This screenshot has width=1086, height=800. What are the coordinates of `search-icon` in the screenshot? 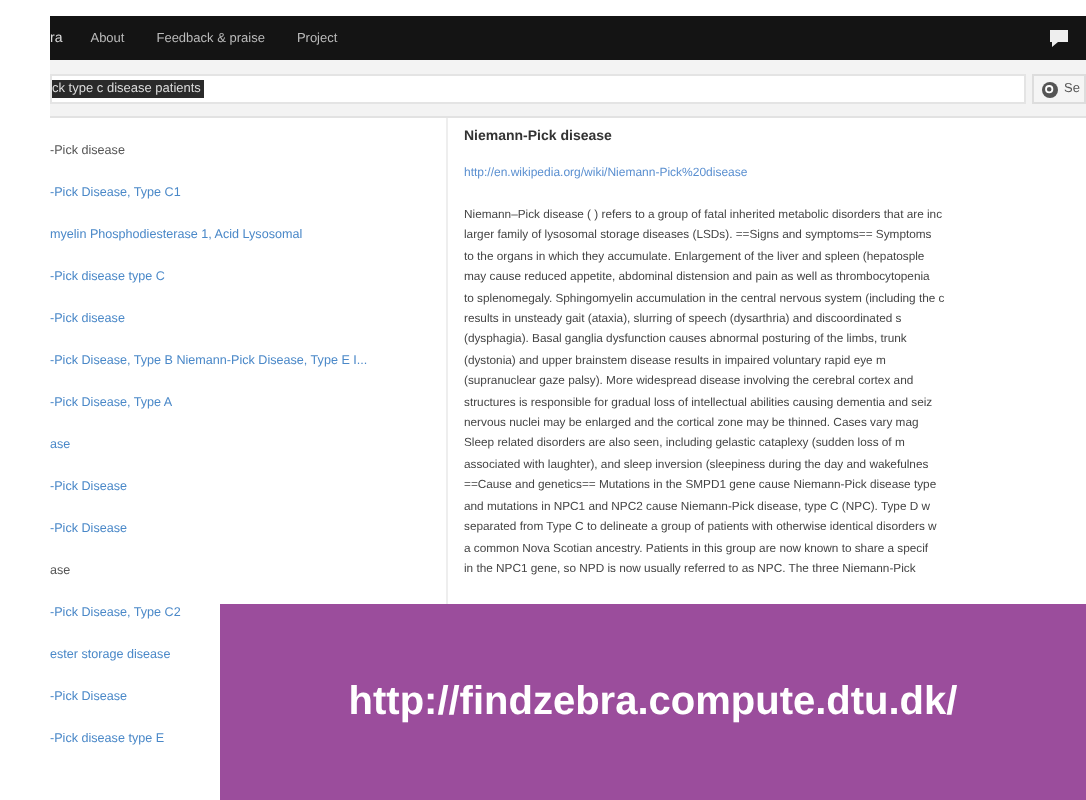 It's located at (1050, 89).